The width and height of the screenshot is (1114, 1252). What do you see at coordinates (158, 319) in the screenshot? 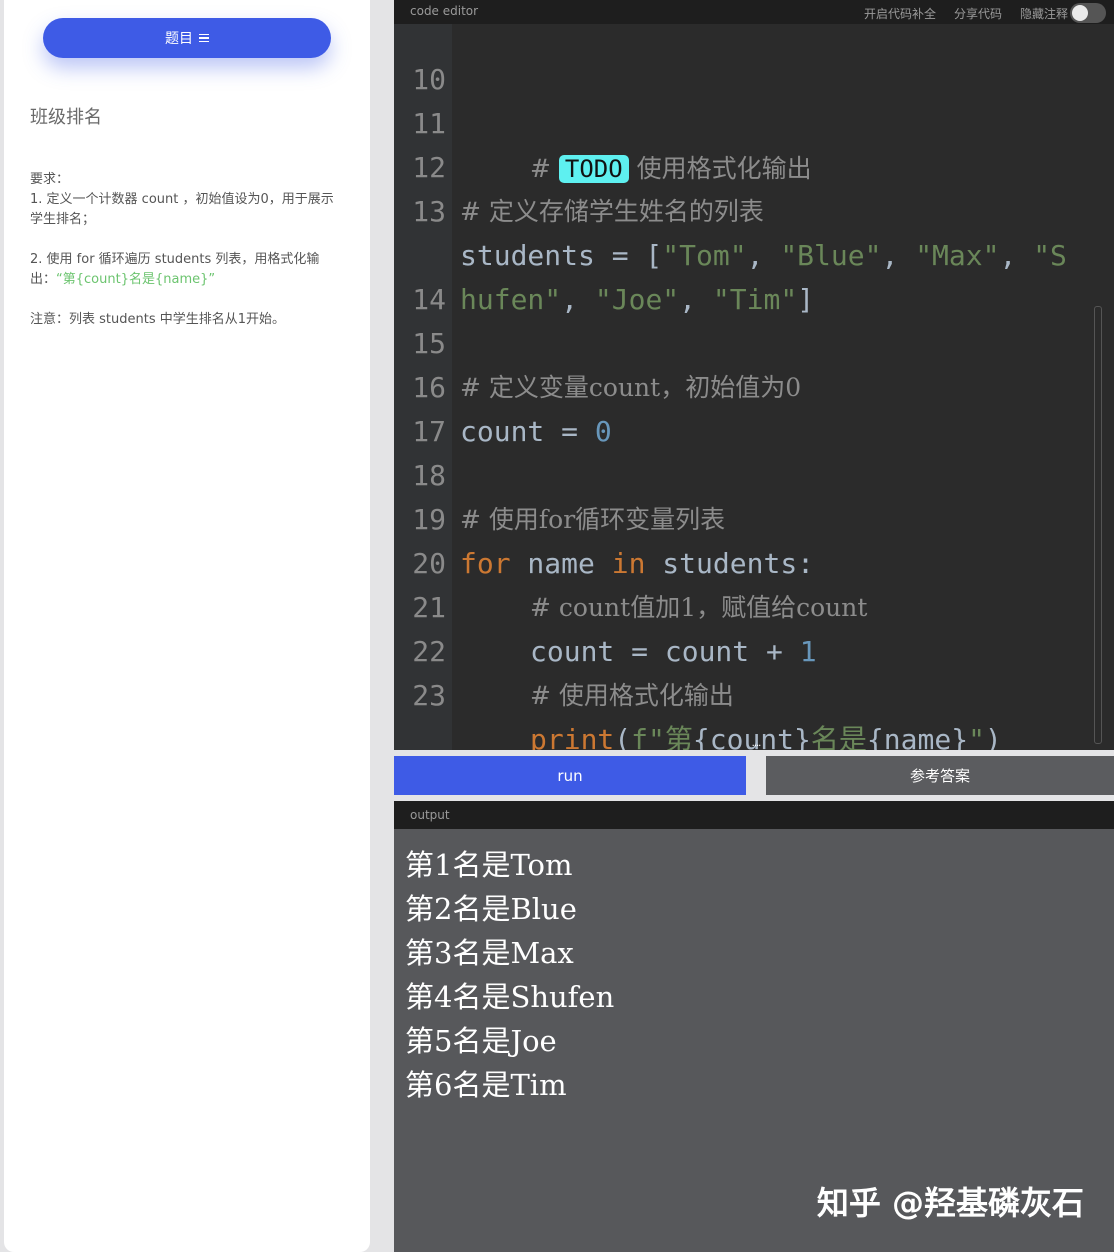
I see `requirement-note: 注意：列表 students 中学生排名从1开始。` at bounding box center [158, 319].